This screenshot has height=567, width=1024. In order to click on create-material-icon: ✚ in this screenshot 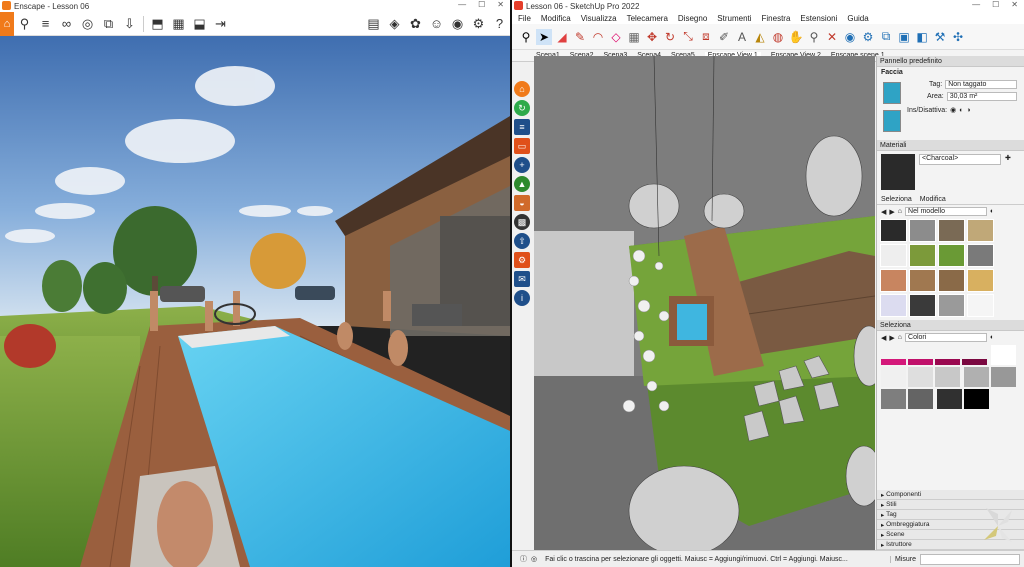, I will do `click(1008, 158)`.